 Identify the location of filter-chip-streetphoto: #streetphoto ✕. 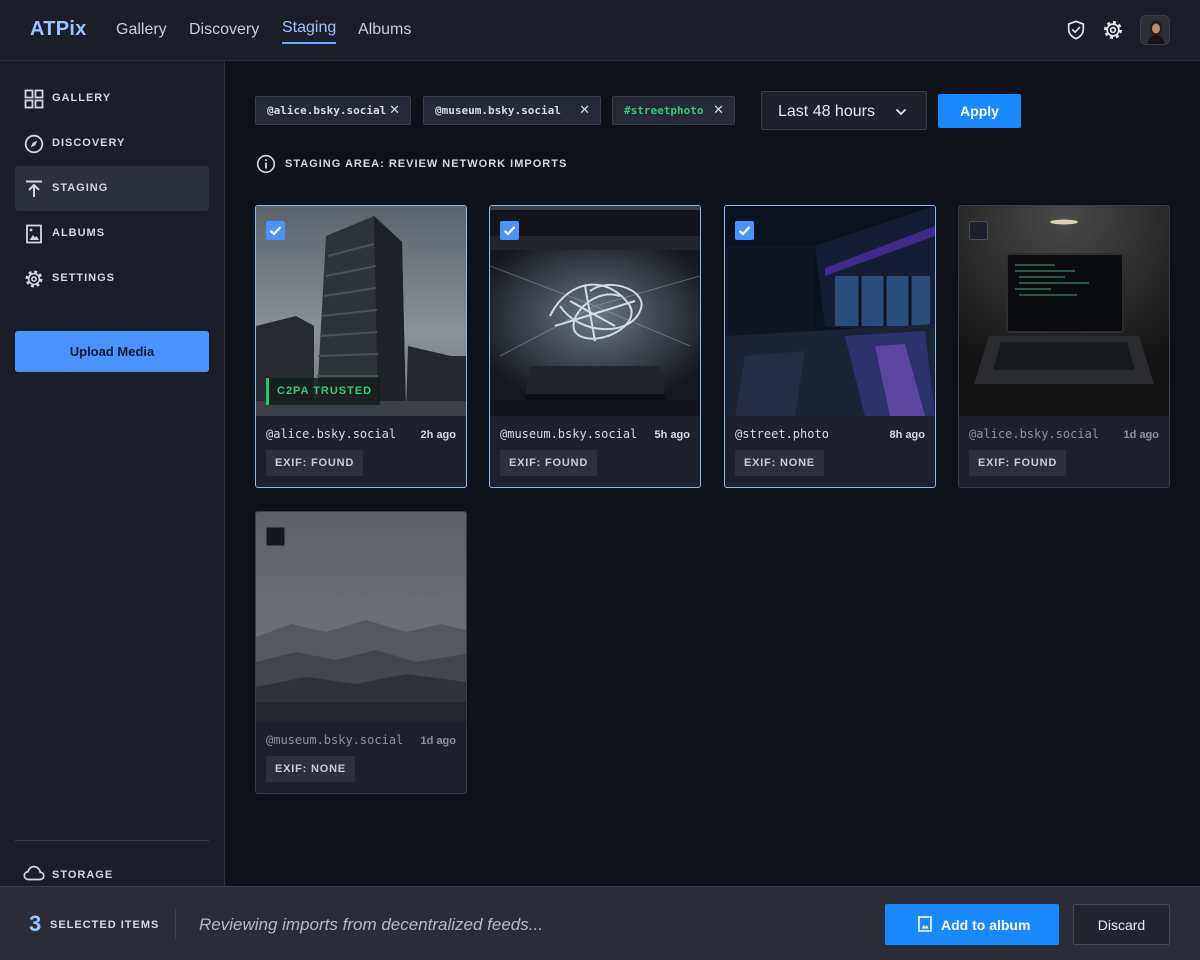
(673, 110).